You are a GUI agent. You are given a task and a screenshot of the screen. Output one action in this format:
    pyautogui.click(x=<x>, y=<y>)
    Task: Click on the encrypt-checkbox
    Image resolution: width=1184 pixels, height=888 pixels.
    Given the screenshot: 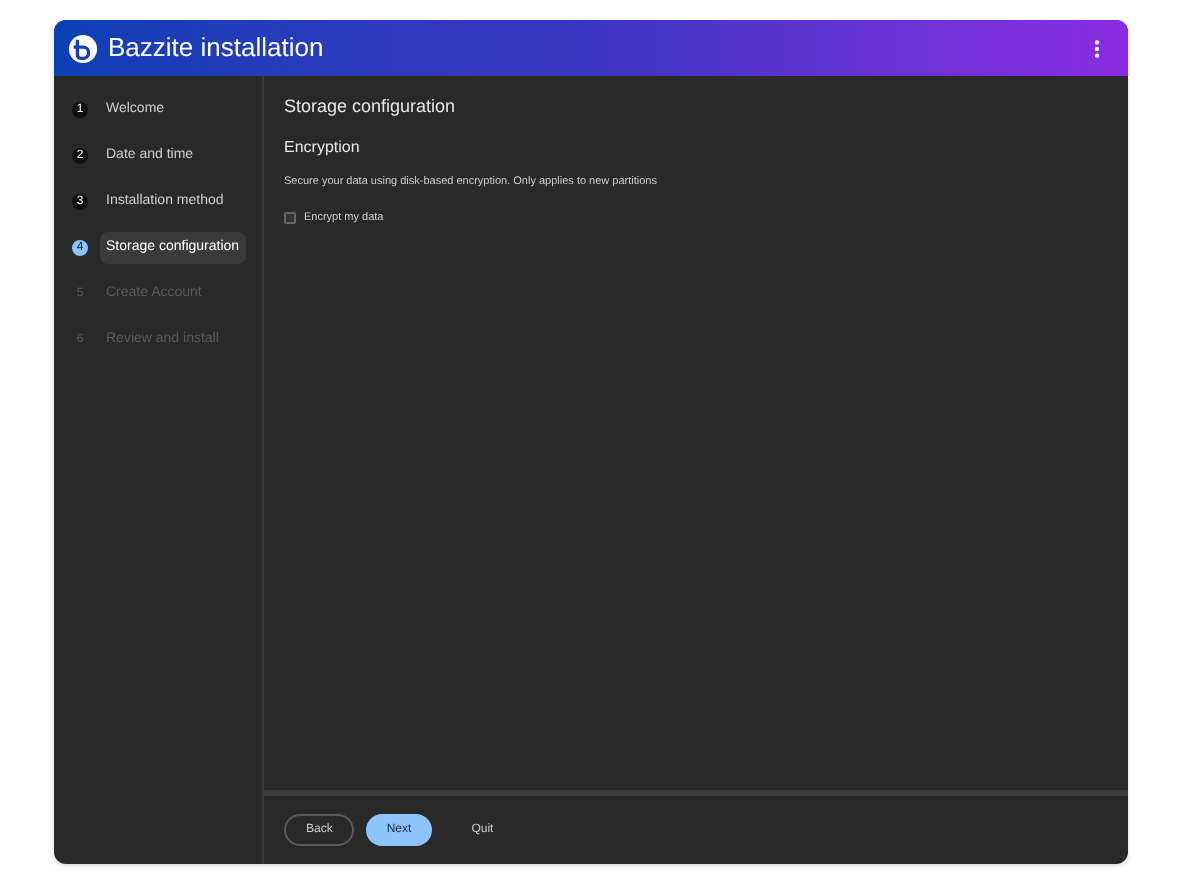 What is the action you would take?
    pyautogui.click(x=290, y=217)
    